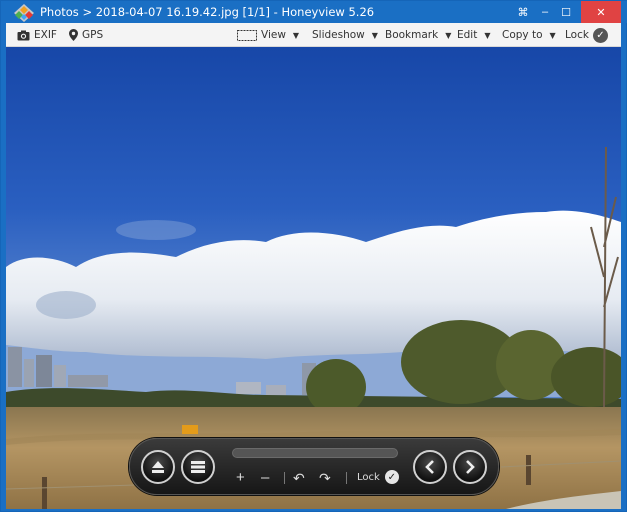 This screenshot has width=627, height=512. I want to click on view-menu: View ▼, so click(268, 35).